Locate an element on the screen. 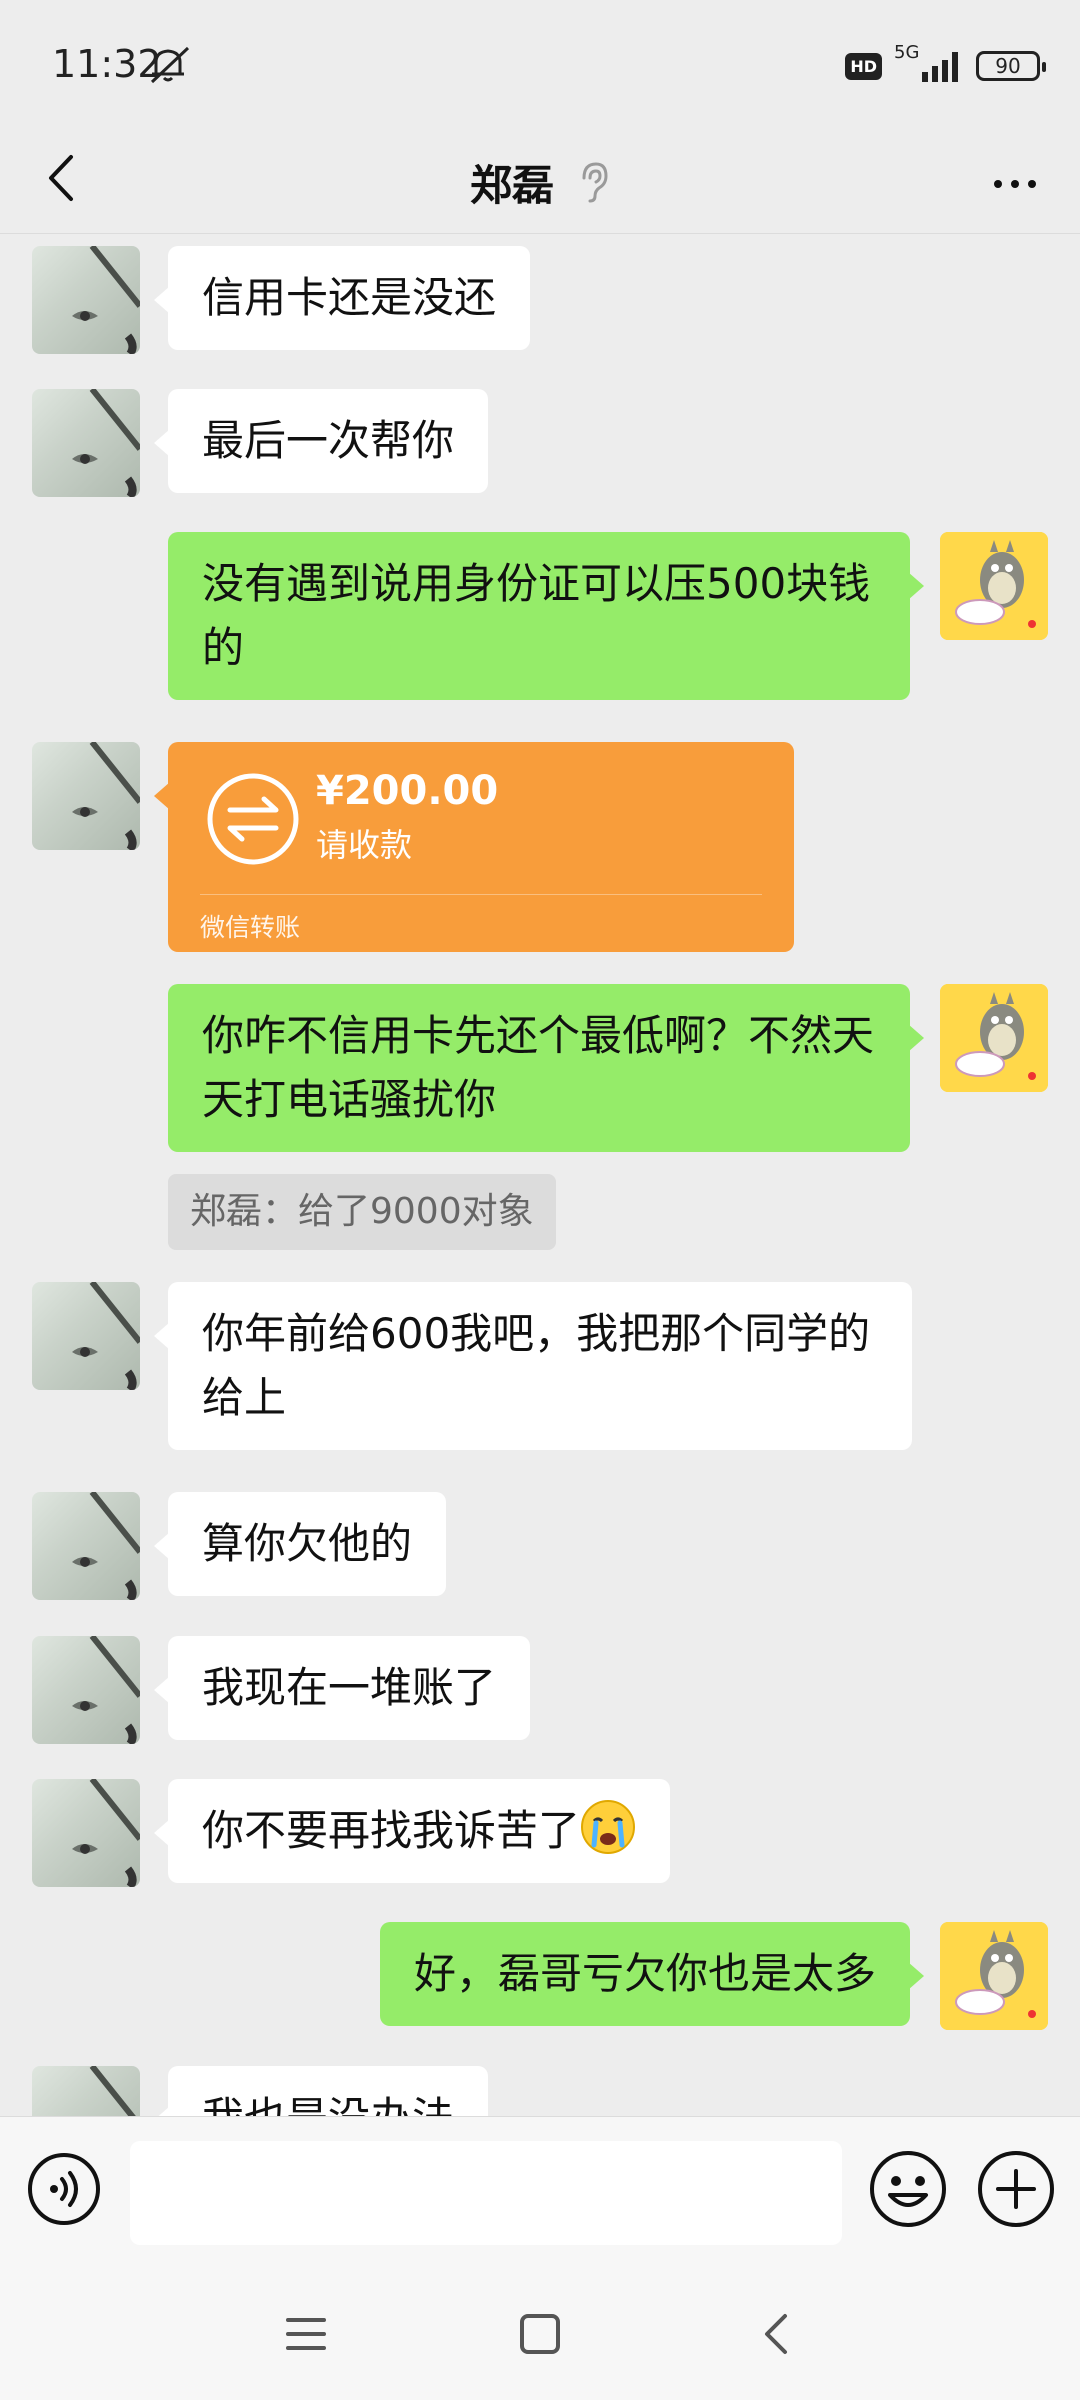 The width and height of the screenshot is (1080, 2400). hd-badge: HD is located at coordinates (863, 66).